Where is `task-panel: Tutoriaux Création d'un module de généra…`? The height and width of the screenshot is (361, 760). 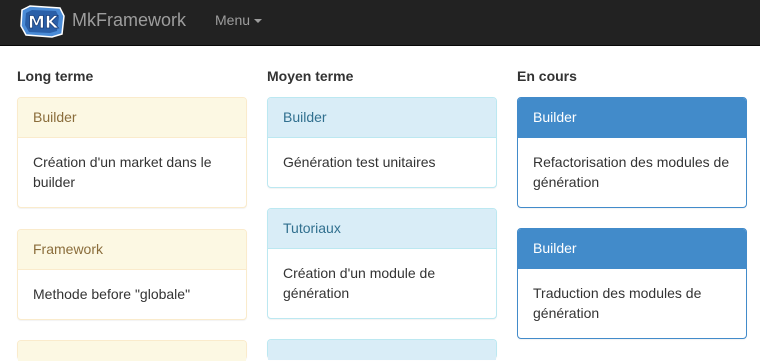 task-panel: Tutoriaux Création d'un module de généra… is located at coordinates (382, 263).